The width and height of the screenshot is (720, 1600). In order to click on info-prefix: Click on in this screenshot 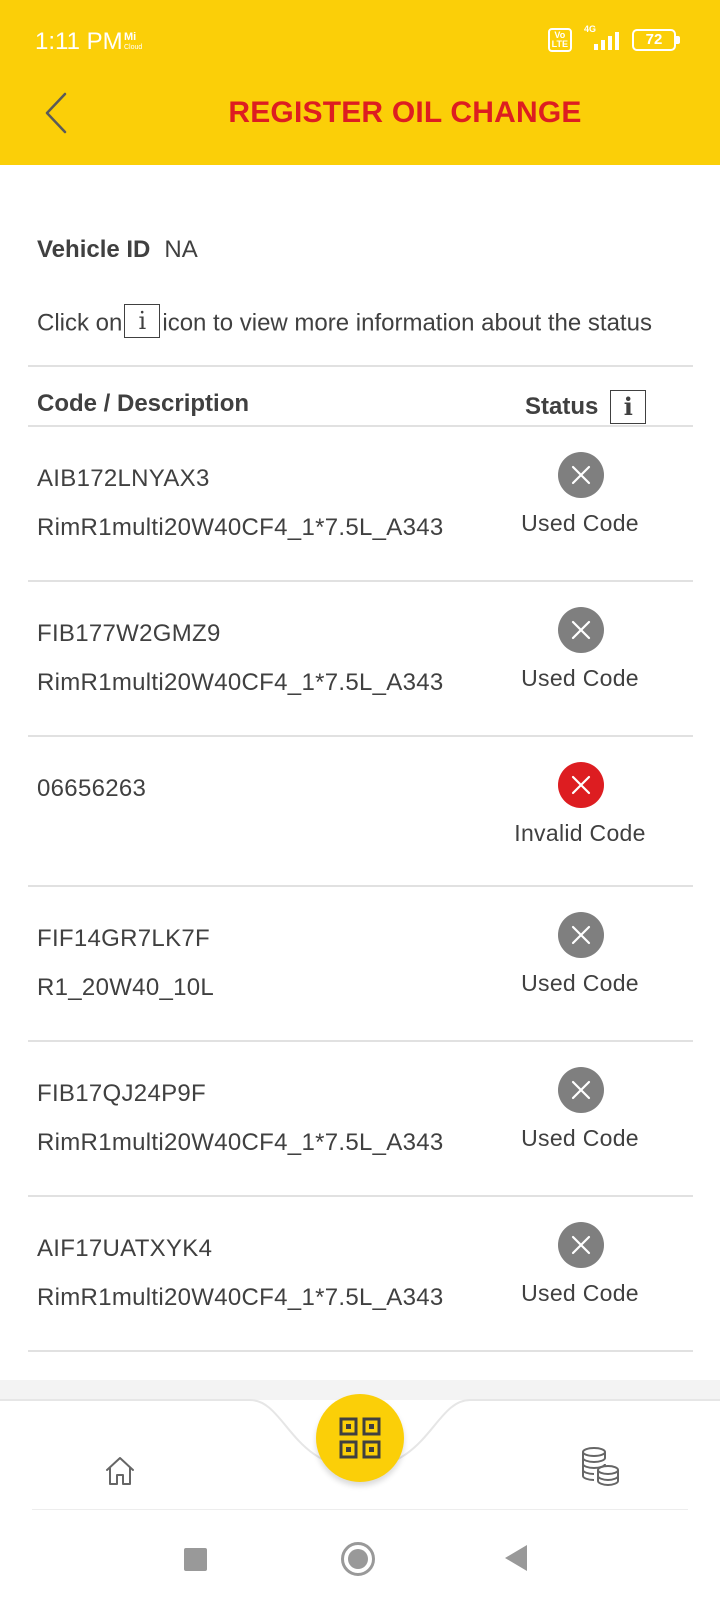, I will do `click(80, 323)`.